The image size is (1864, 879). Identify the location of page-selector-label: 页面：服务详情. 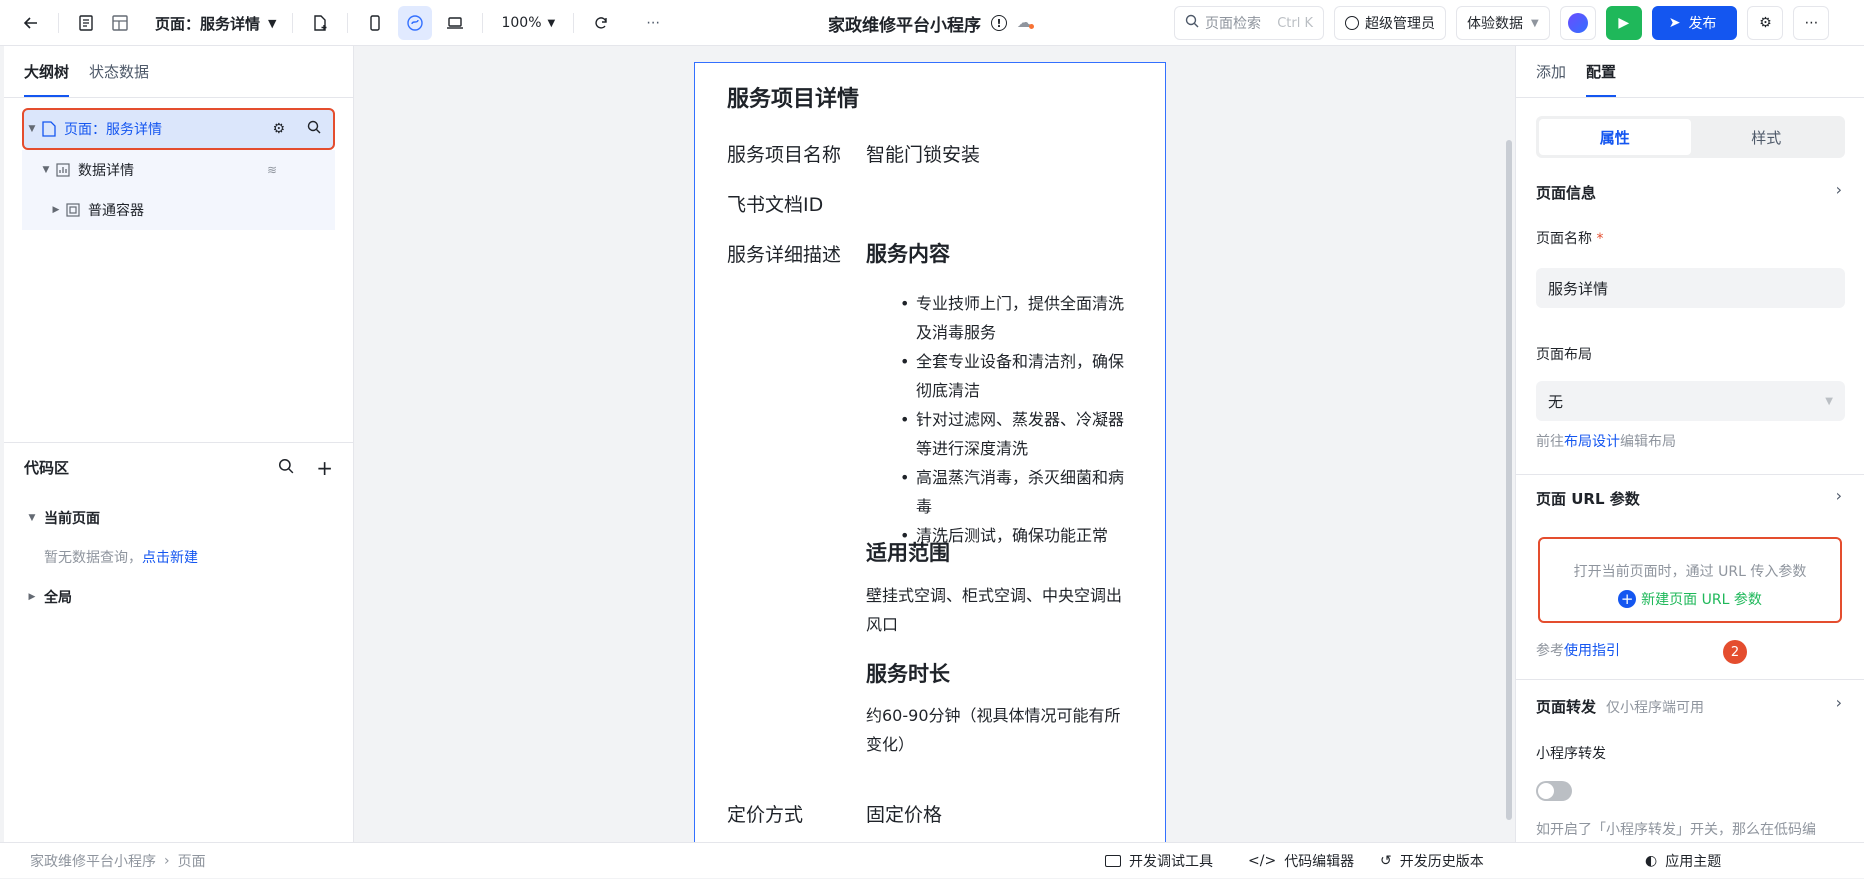
(208, 23).